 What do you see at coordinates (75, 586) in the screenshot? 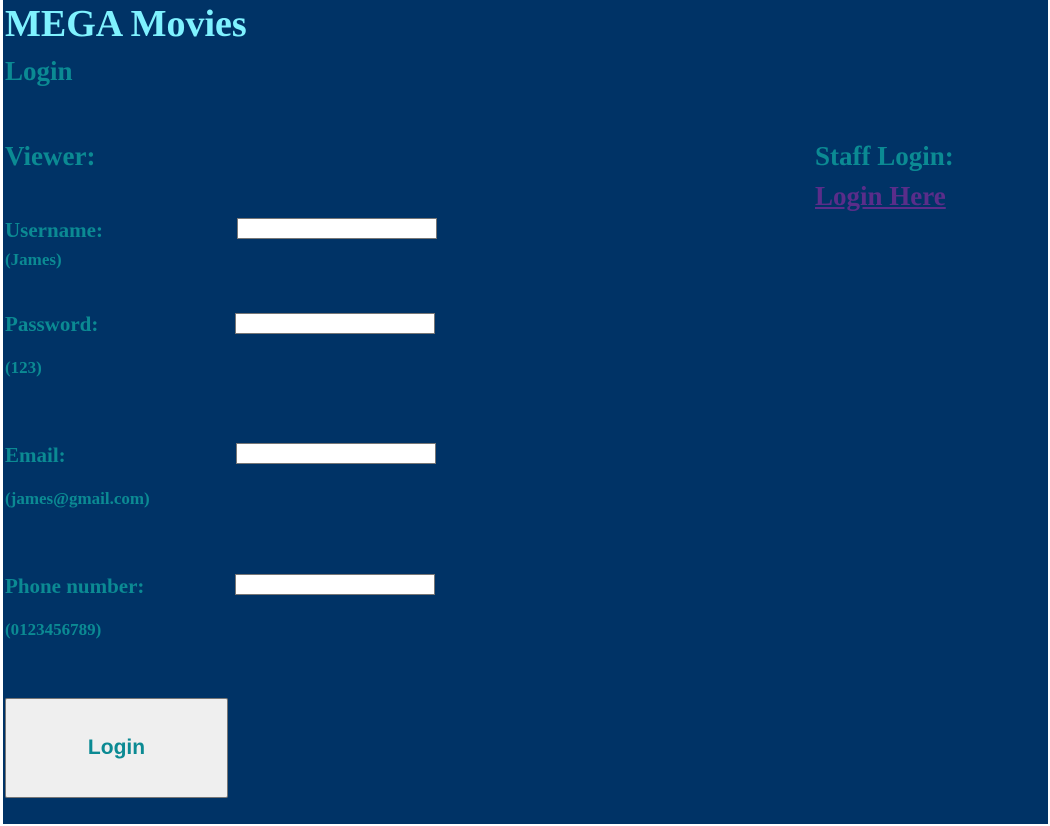
I see `phone-label: Phone number:` at bounding box center [75, 586].